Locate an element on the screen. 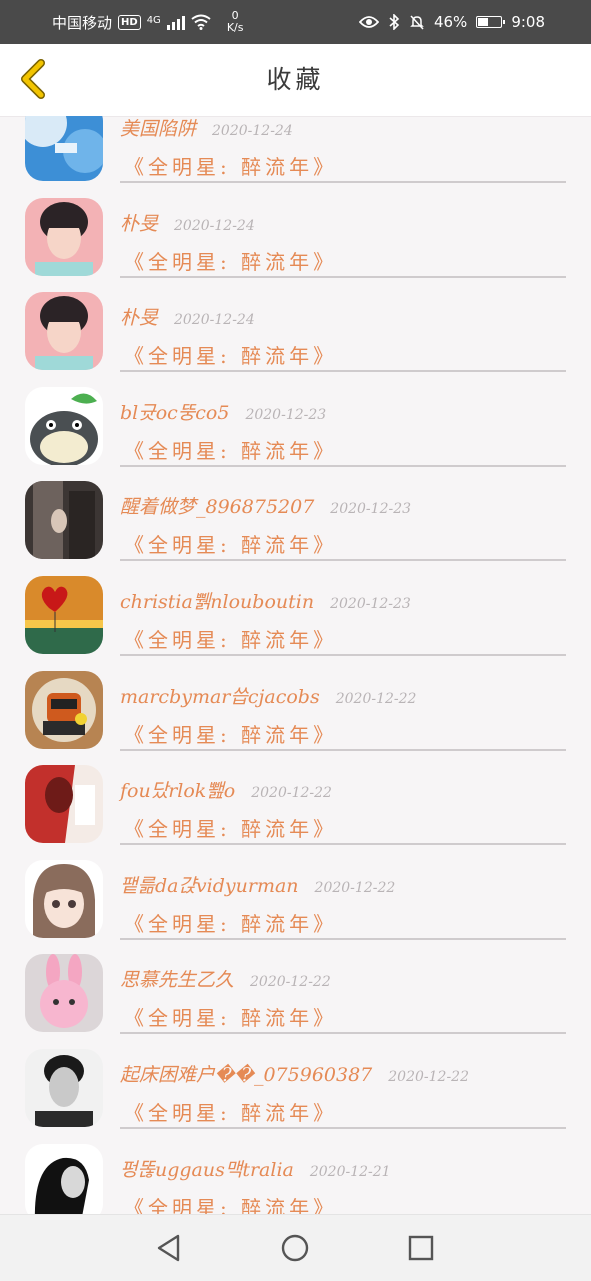 The image size is (591, 1281). item-header: 펑똖uggaus맥tralia 2020-12-21 is located at coordinates (255, 1170).